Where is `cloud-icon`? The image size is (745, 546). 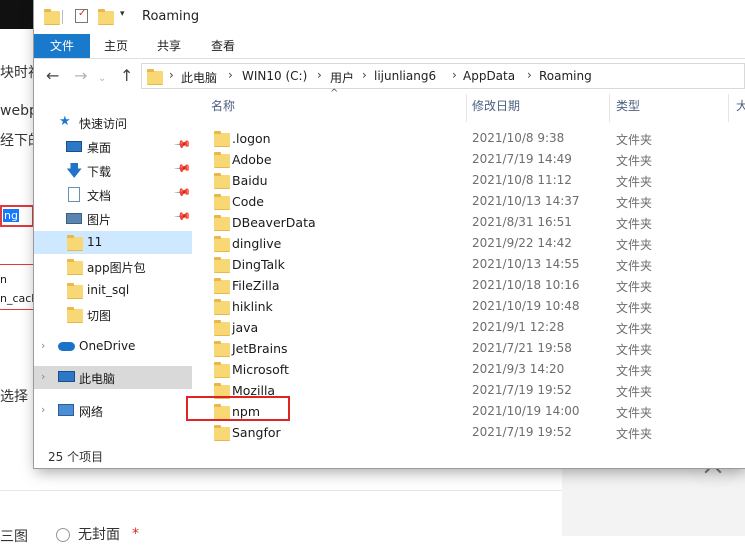 cloud-icon is located at coordinates (66, 346).